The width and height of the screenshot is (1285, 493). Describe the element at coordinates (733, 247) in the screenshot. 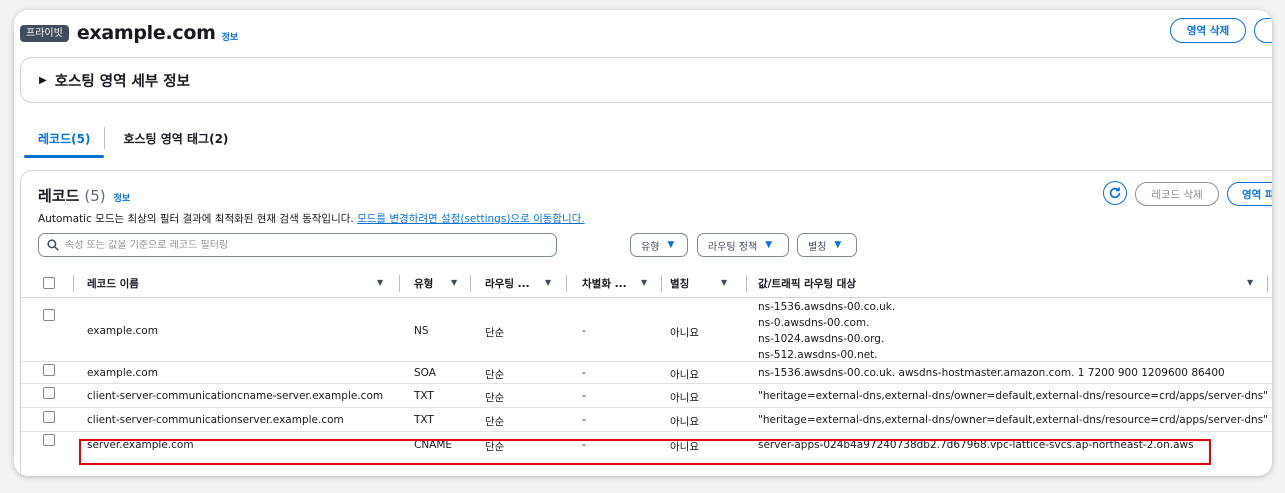

I see `routing-policy-filter-label: 라우팅 정책` at that location.